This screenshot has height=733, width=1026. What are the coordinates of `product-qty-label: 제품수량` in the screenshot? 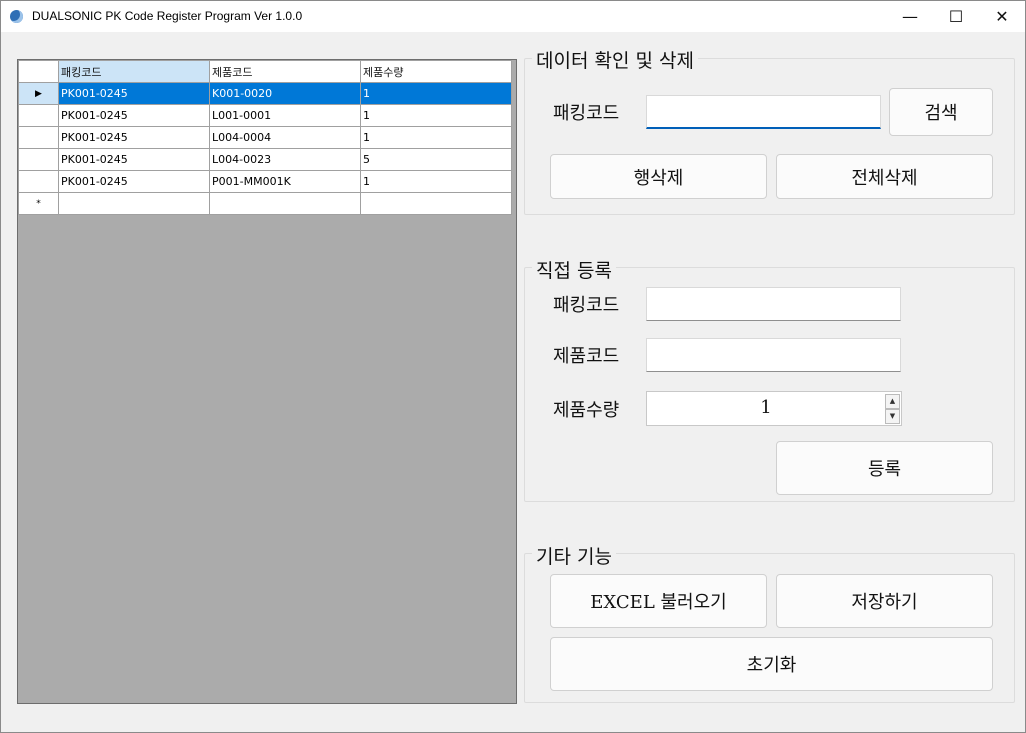 It's located at (586, 410).